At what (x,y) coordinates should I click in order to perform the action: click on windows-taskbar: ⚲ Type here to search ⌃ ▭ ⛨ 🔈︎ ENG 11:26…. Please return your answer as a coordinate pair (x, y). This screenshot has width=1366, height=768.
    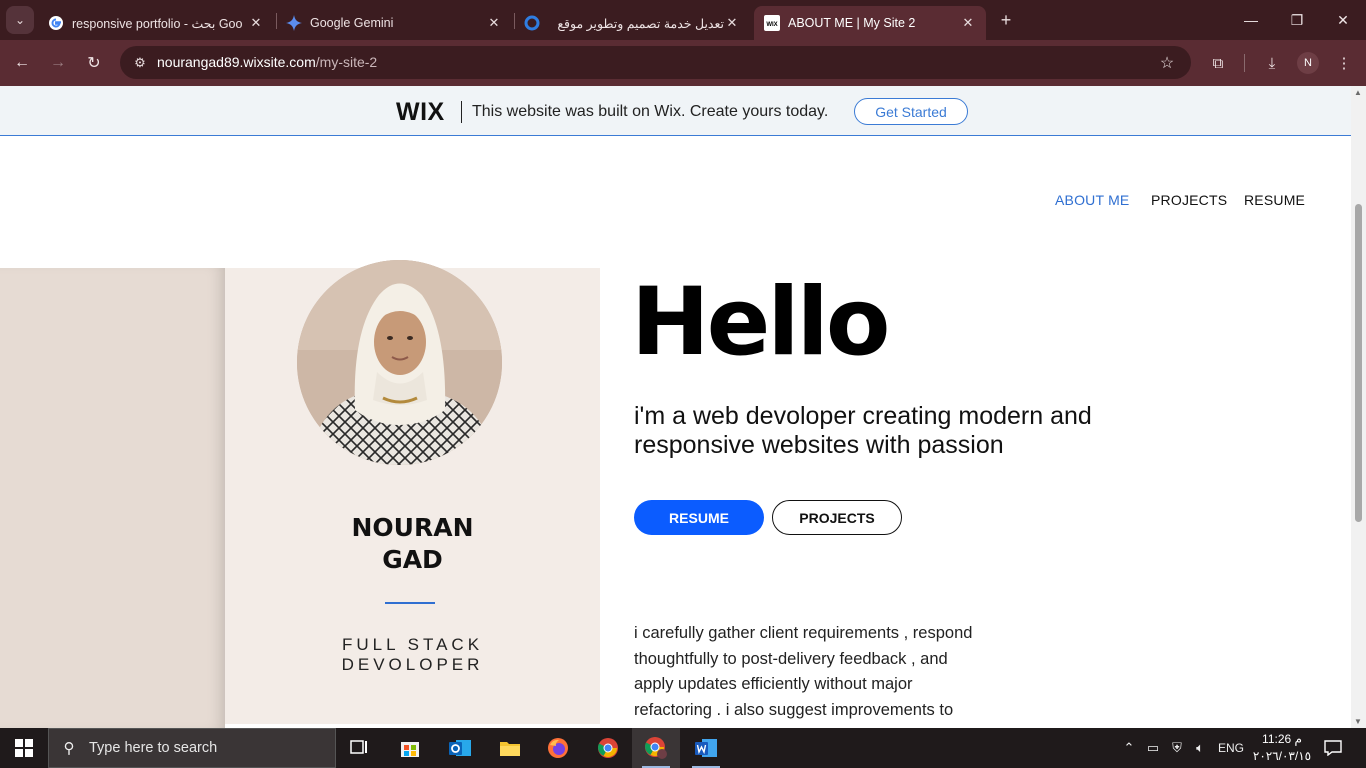
    Looking at the image, I should click on (683, 748).